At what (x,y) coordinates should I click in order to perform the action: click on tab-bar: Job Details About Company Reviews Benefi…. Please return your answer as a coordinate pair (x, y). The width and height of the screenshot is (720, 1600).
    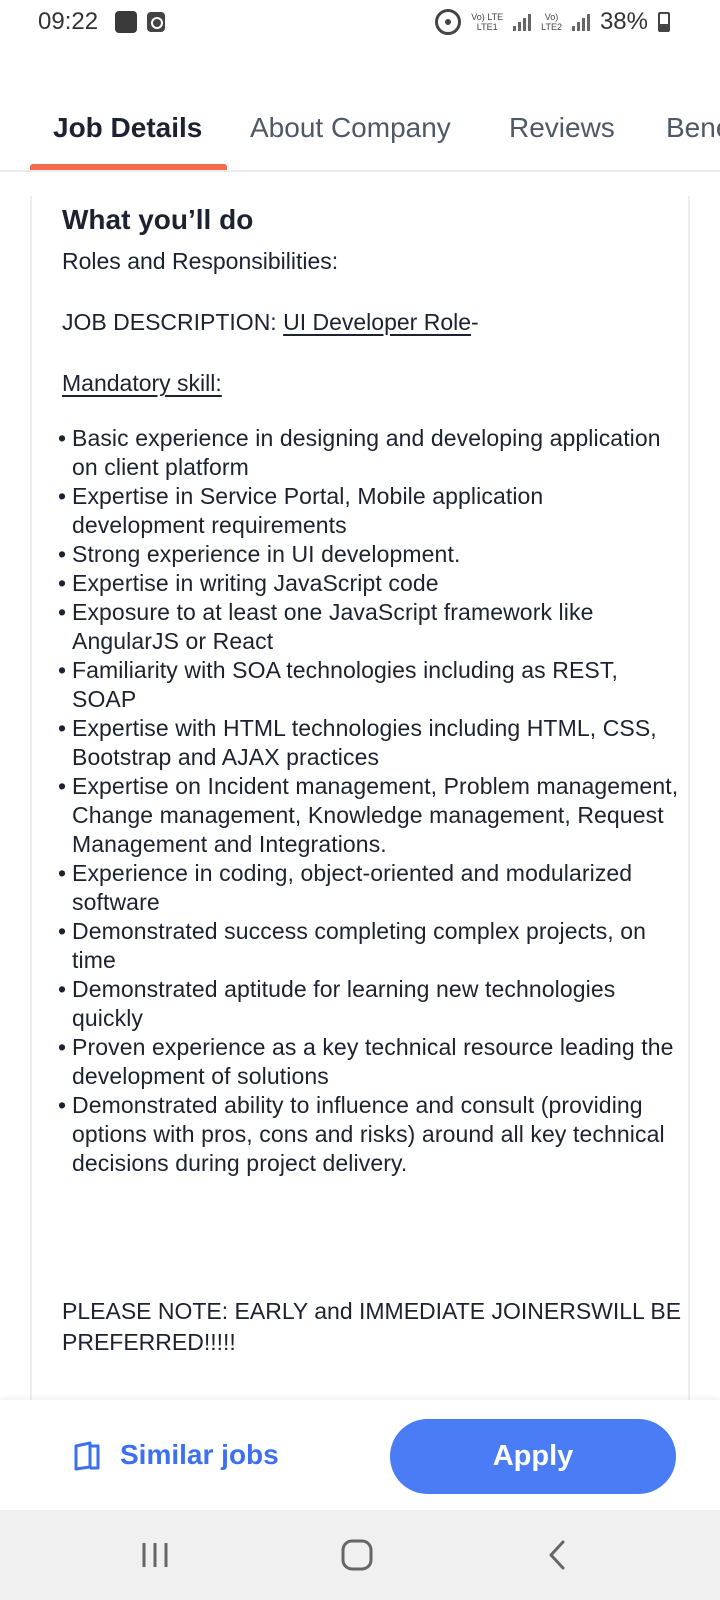
    Looking at the image, I should click on (360, 136).